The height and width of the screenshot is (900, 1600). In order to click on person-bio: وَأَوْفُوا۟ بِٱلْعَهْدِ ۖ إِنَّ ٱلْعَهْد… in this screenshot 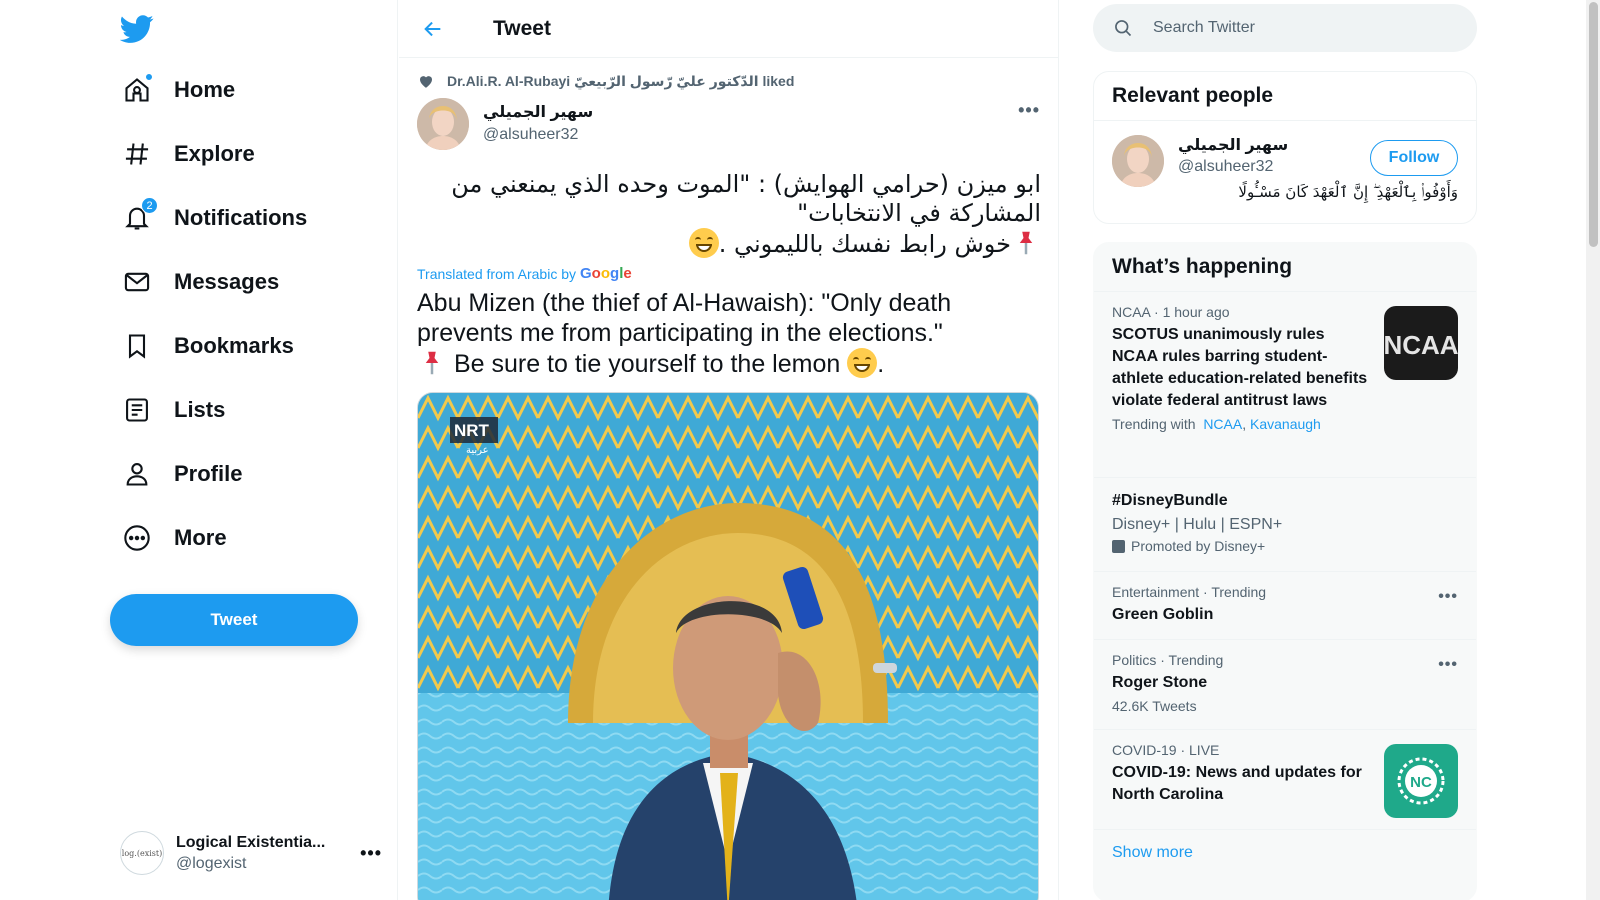, I will do `click(1348, 192)`.